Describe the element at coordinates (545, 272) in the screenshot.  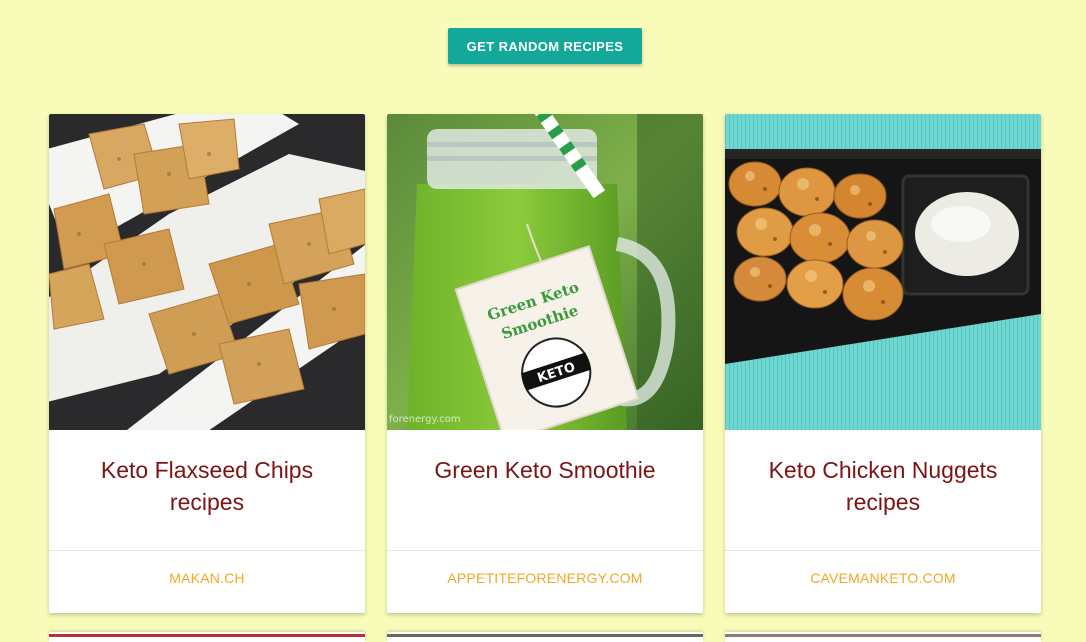
I see `recipe-image-green-smoothie: Green Keto Smoothie KETO forenergy.com` at that location.